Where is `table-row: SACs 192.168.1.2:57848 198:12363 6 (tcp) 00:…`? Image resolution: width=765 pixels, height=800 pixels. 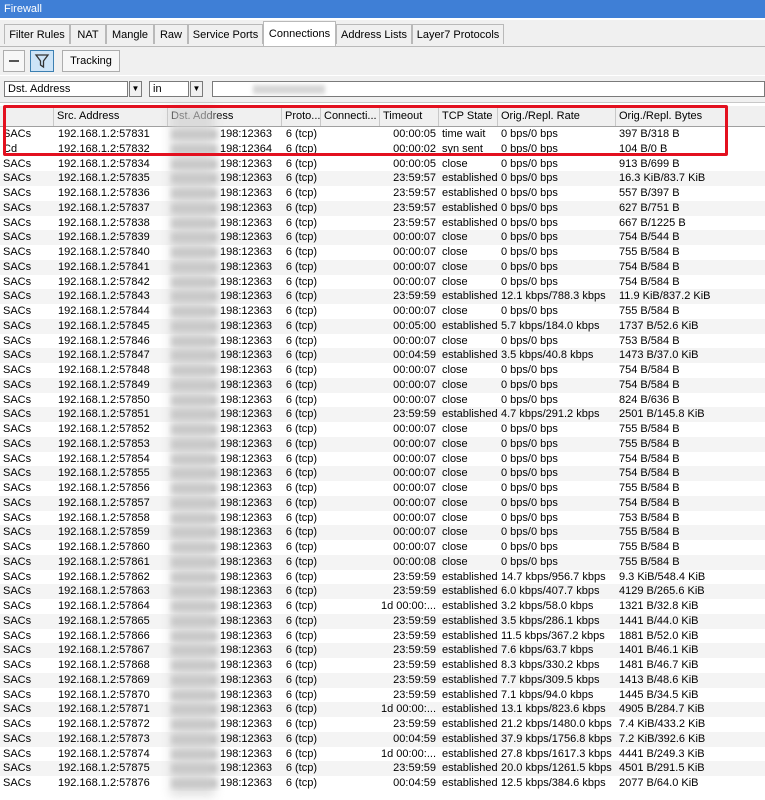
table-row: SACs 192.168.1.2:57848 198:12363 6 (tcp) 00:… is located at coordinates (382, 370).